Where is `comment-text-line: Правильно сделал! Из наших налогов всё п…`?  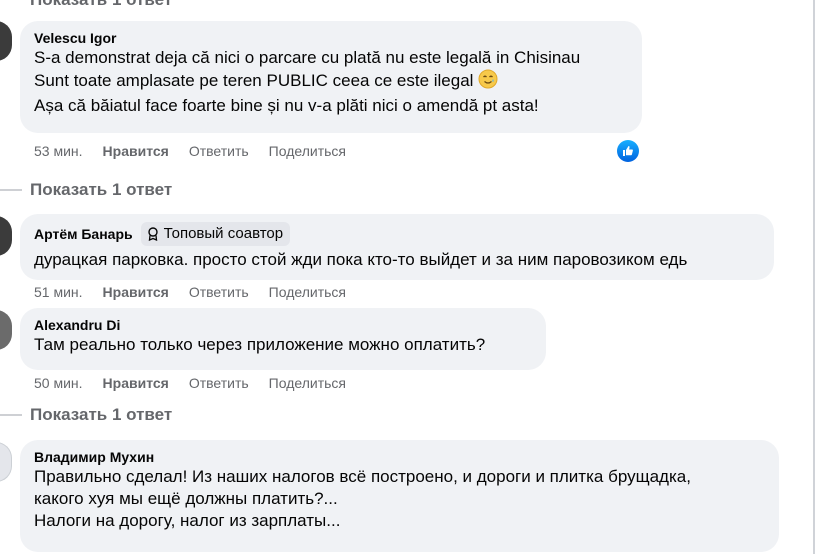 comment-text-line: Правильно сделал! Из наших налогов всё п… is located at coordinates (362, 476).